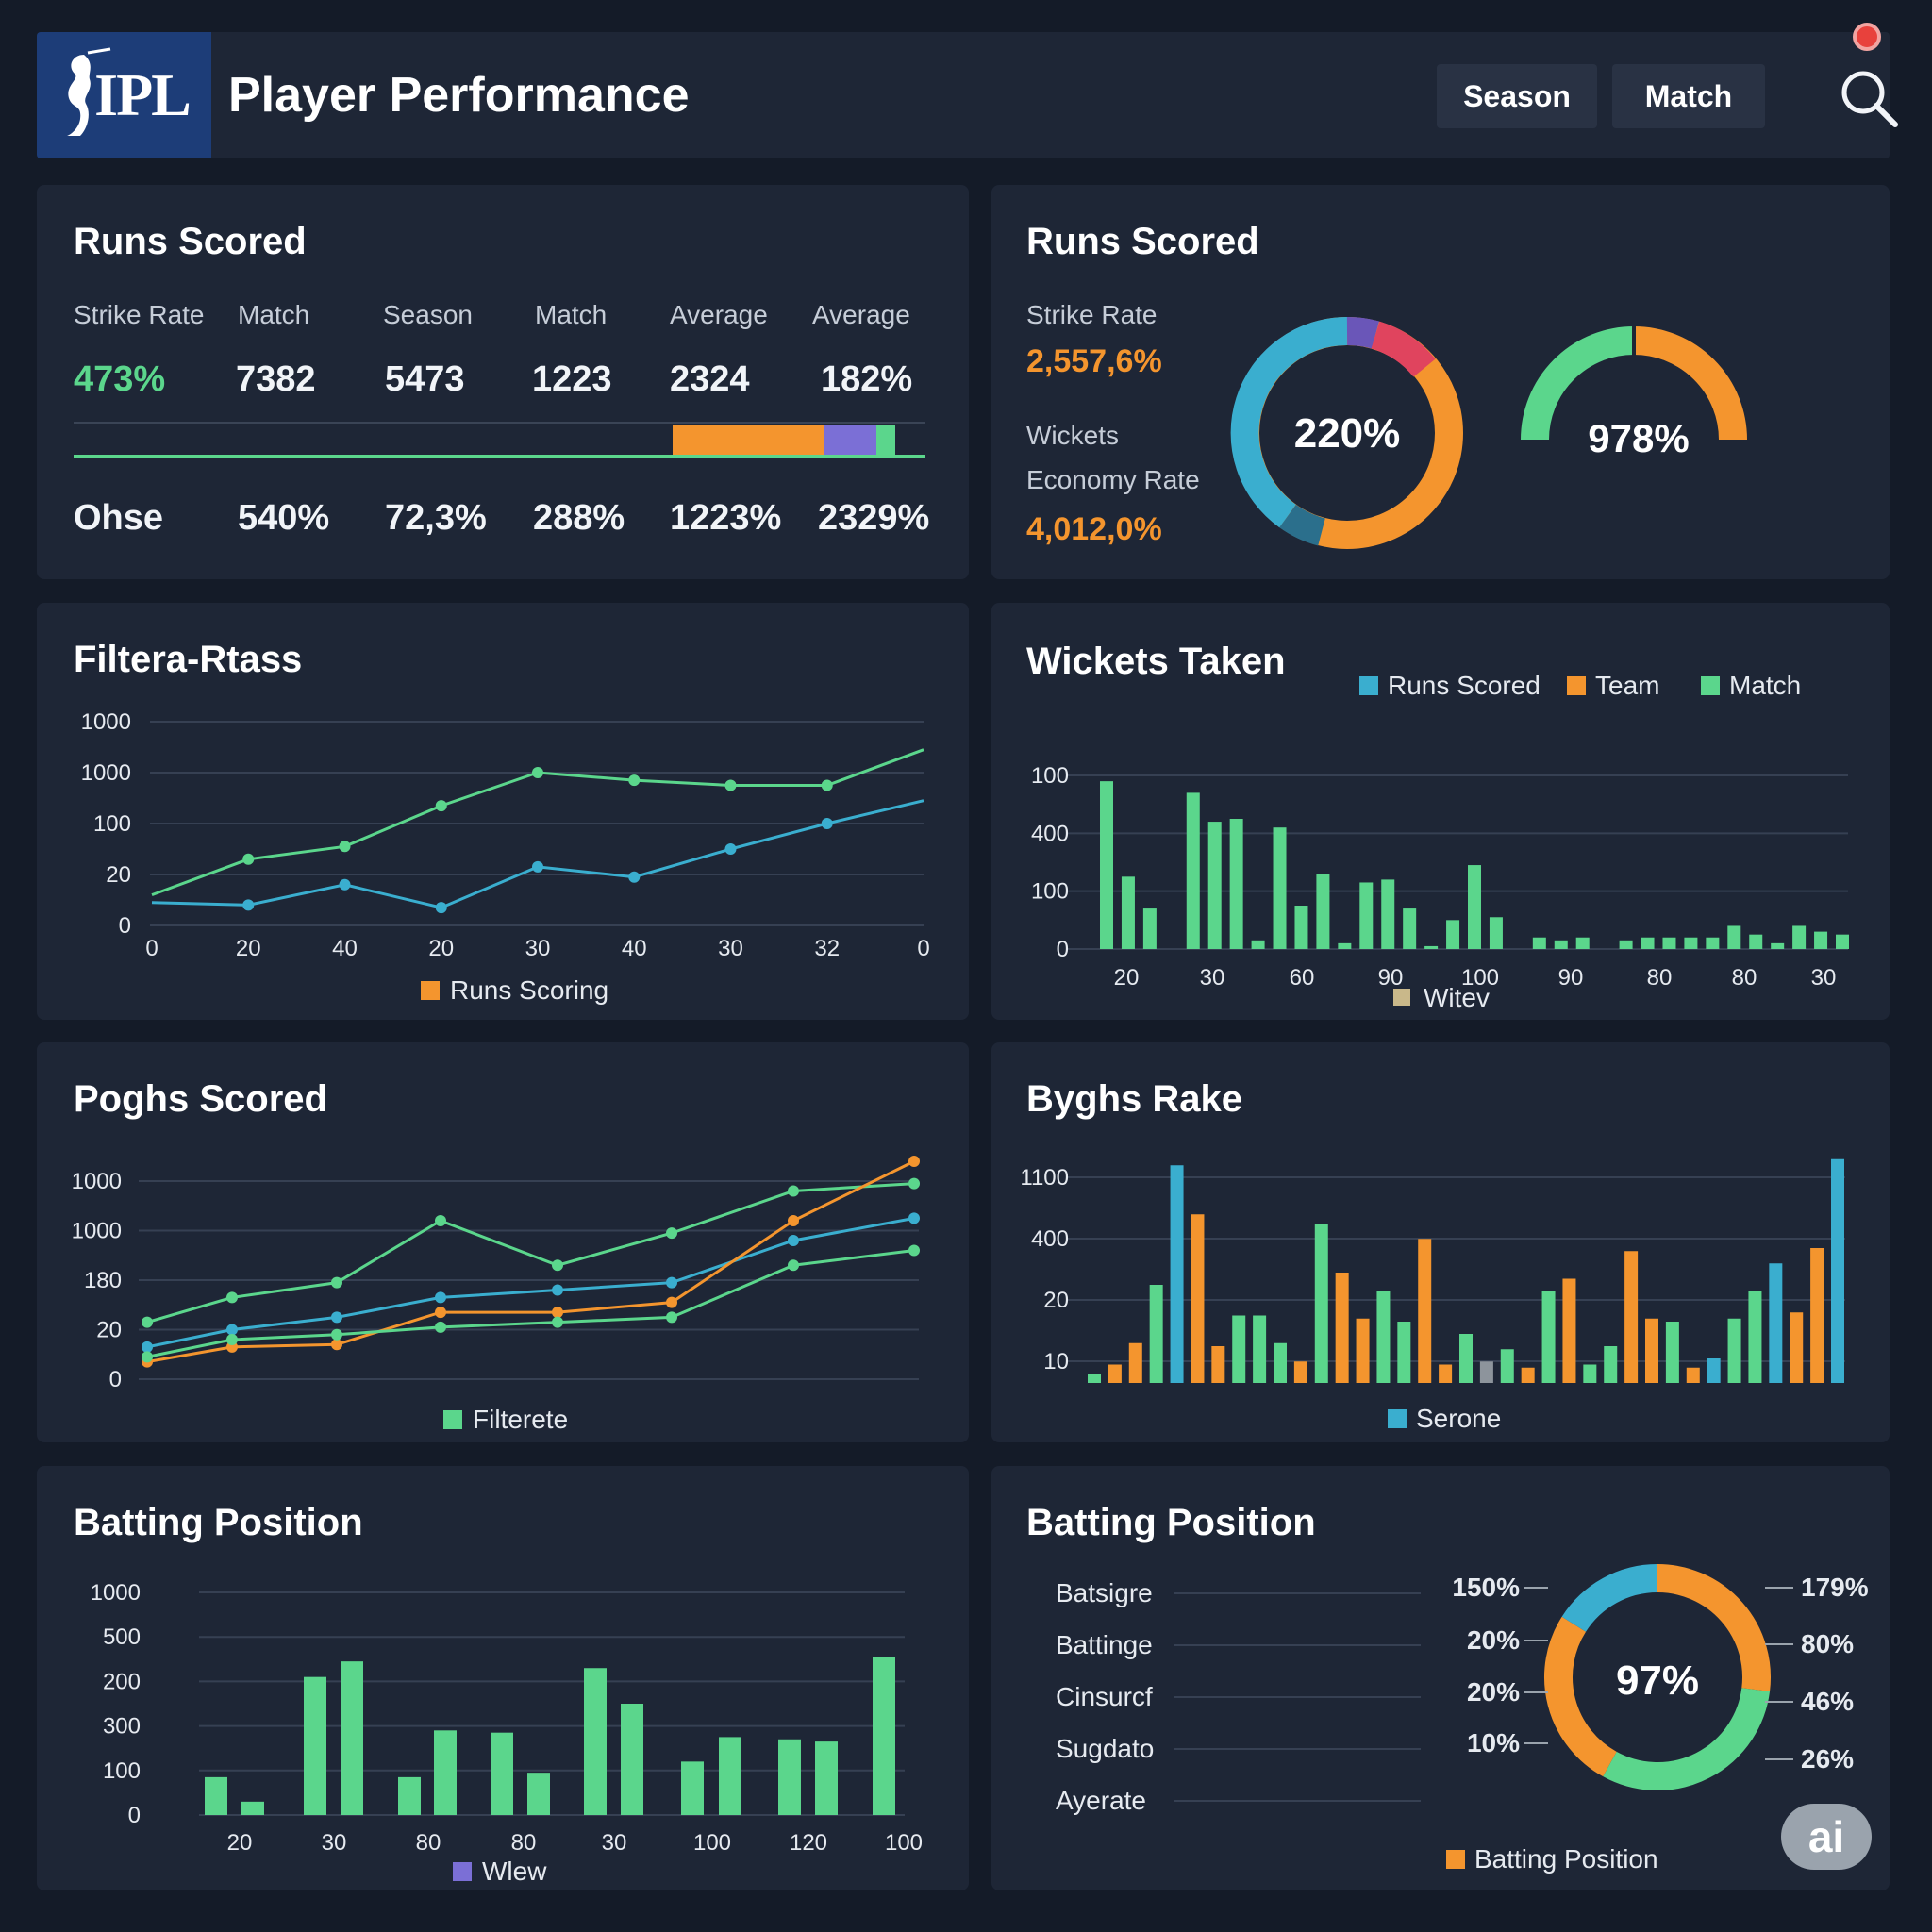 The height and width of the screenshot is (1932, 1932). Describe the element at coordinates (1826, 1837) in the screenshot. I see `ai-badge: ai` at that location.